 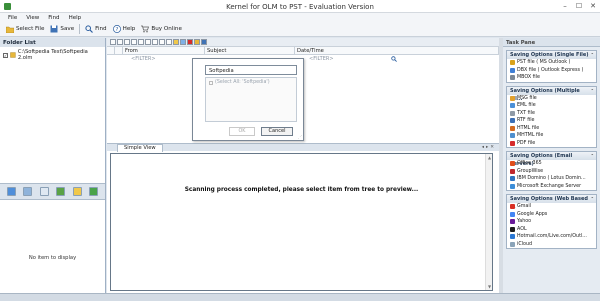 What do you see at coordinates (526, 106) in the screenshot?
I see `save-option-label: EML file` at bounding box center [526, 106].